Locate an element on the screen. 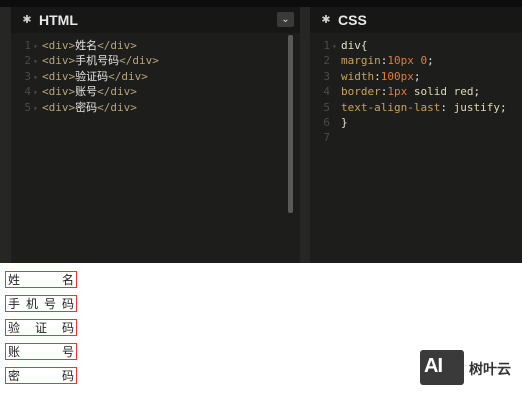  pane-divider is located at coordinates (305, 135).